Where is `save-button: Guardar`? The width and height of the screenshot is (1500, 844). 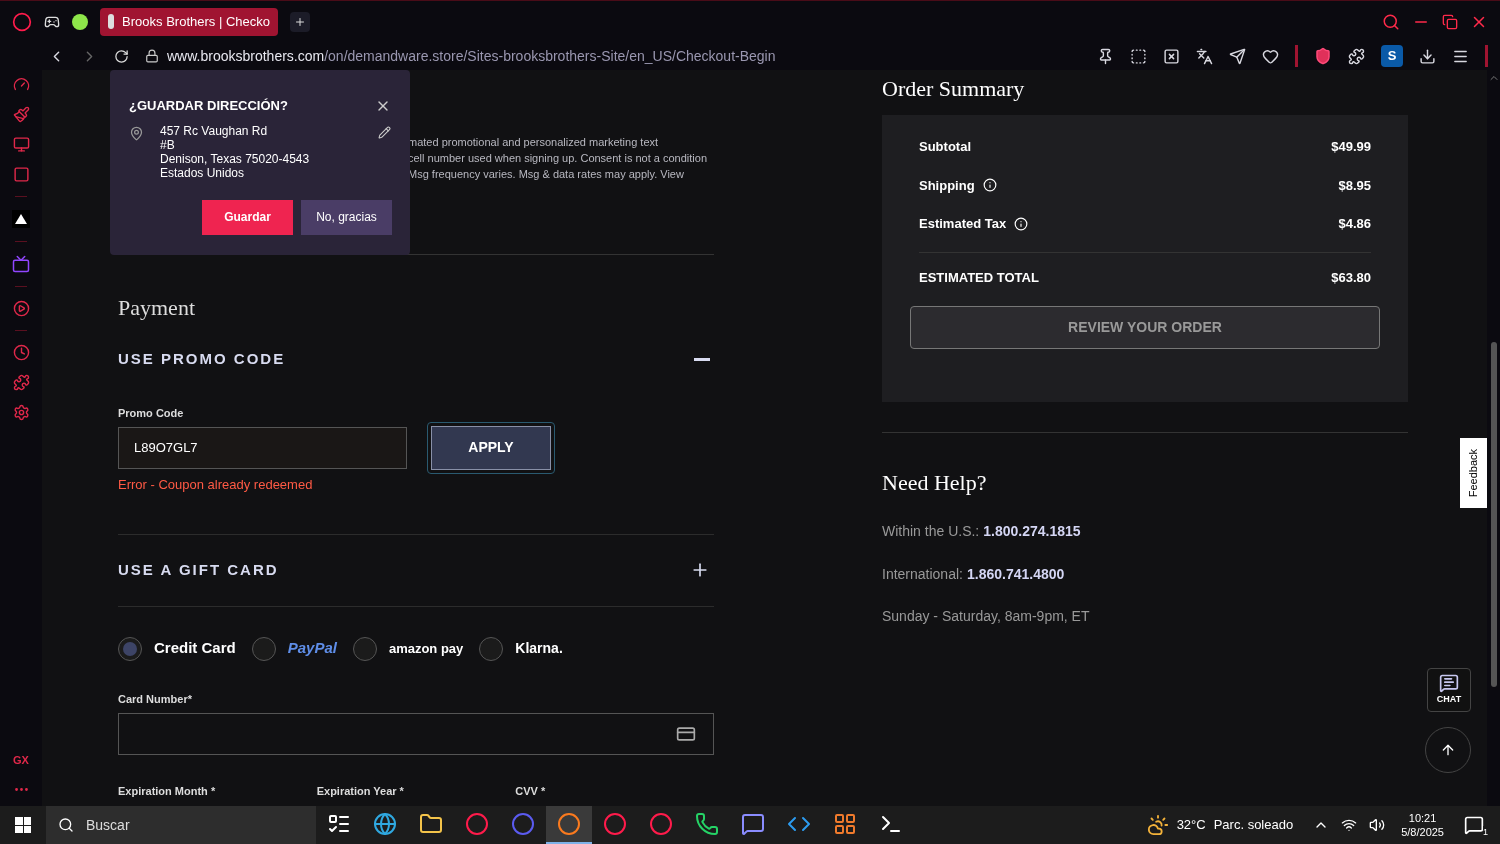
save-button: Guardar is located at coordinates (247, 217).